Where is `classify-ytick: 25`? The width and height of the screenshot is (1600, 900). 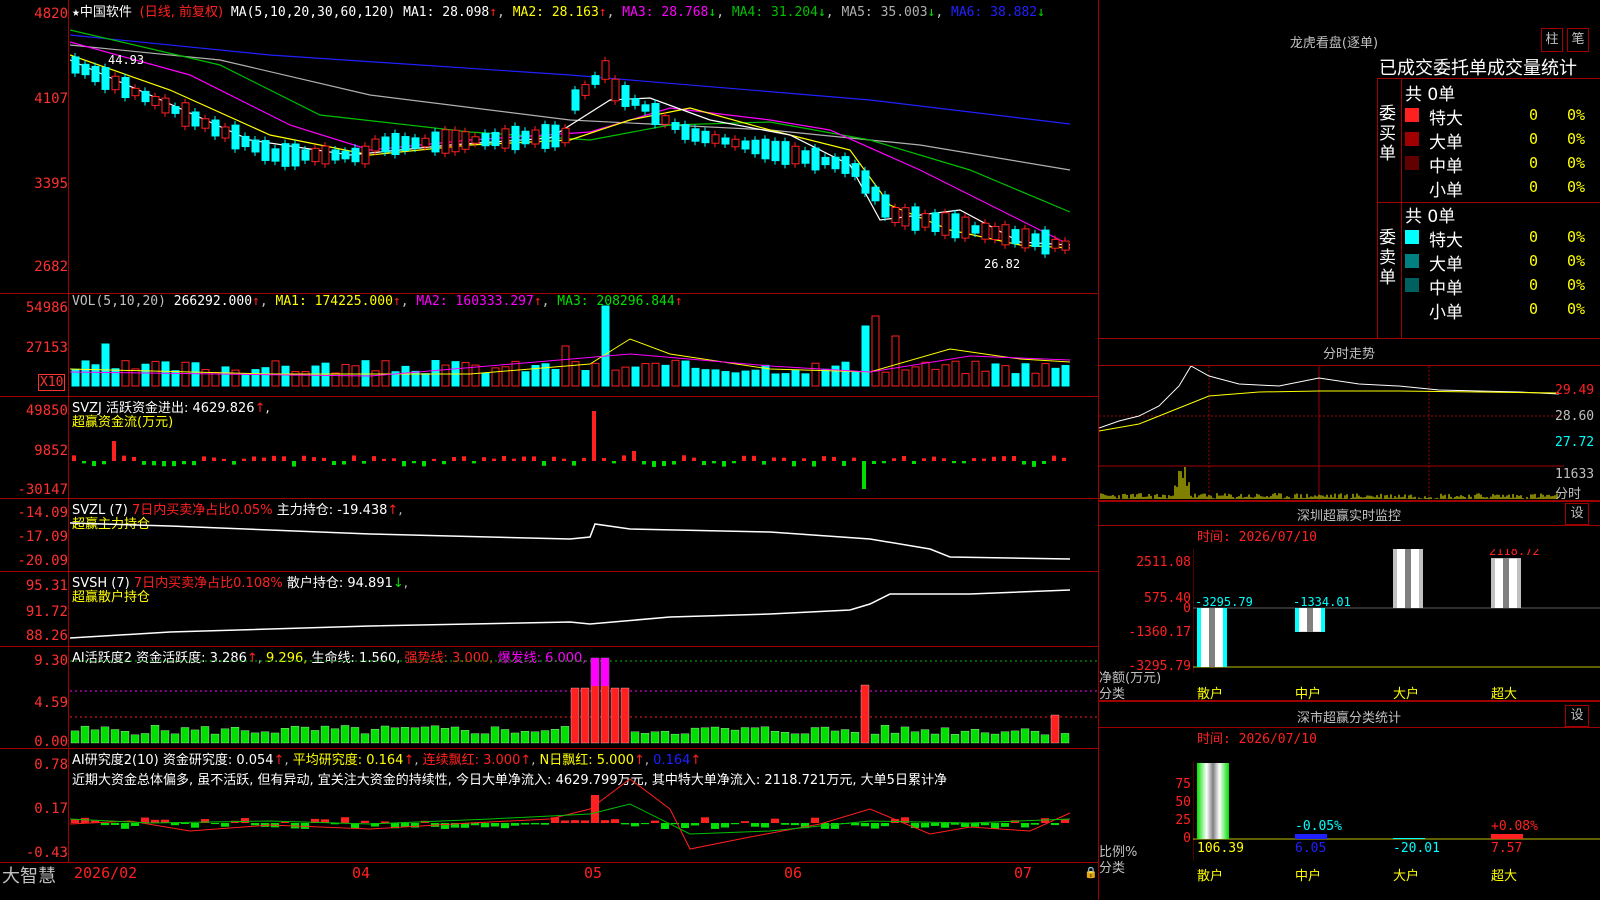 classify-ytick: 25 is located at coordinates (1183, 820).